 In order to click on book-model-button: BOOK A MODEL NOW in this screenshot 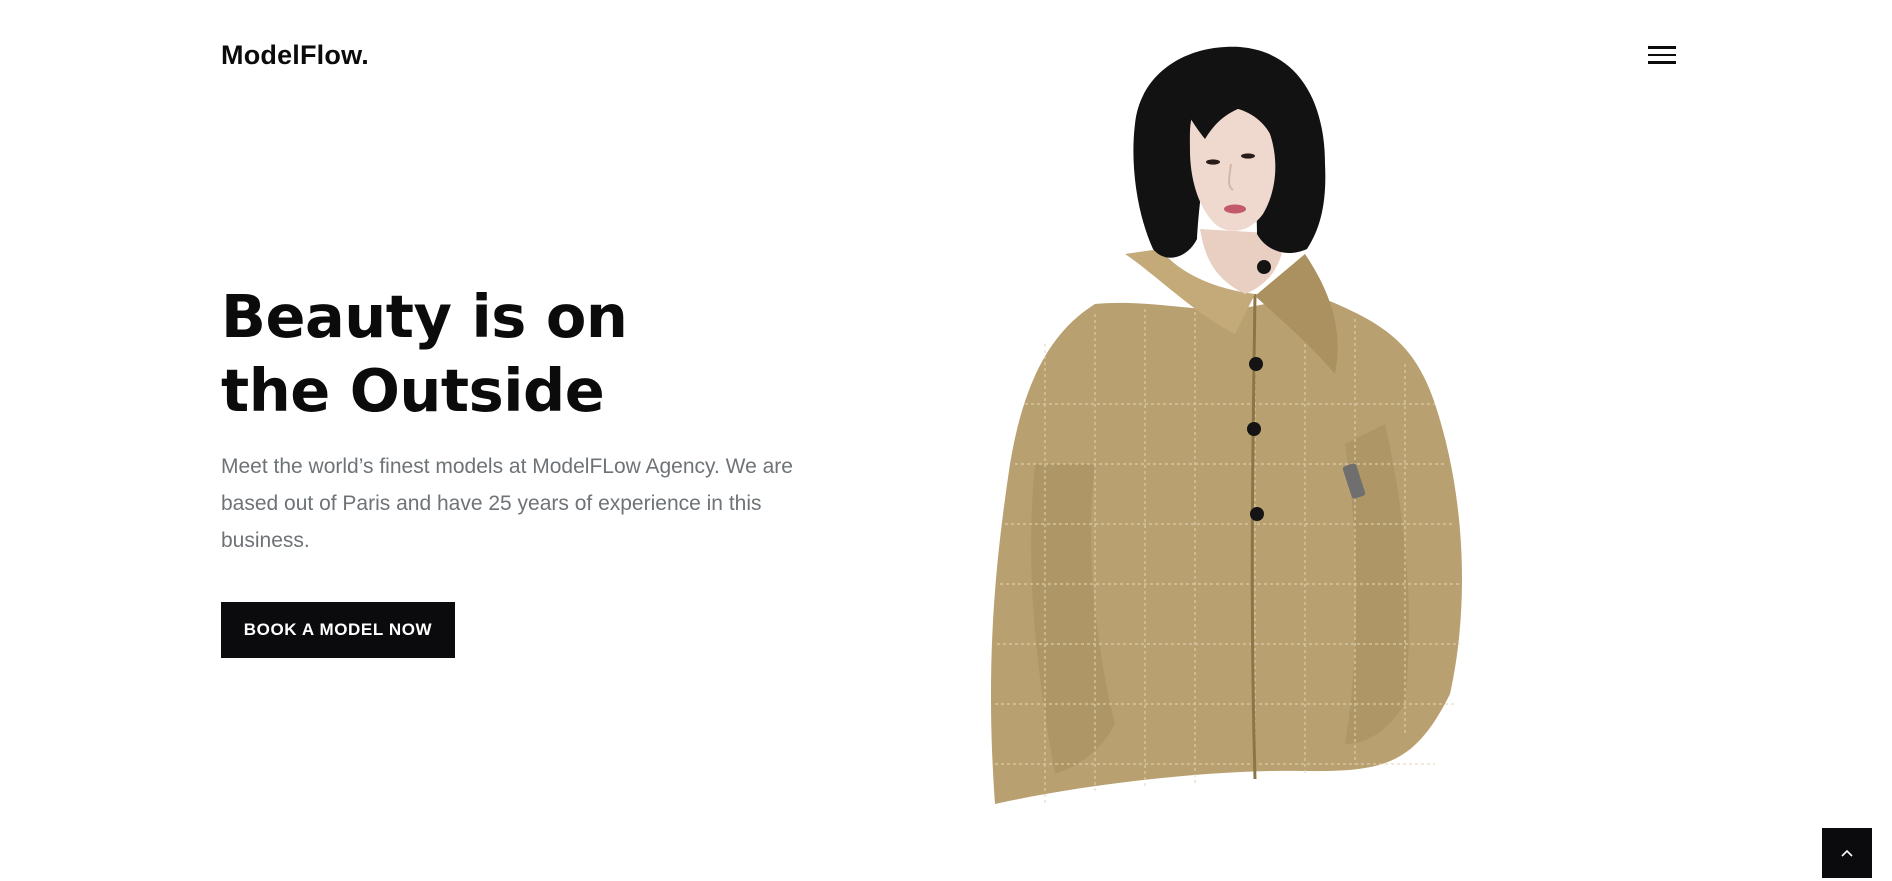, I will do `click(338, 630)`.